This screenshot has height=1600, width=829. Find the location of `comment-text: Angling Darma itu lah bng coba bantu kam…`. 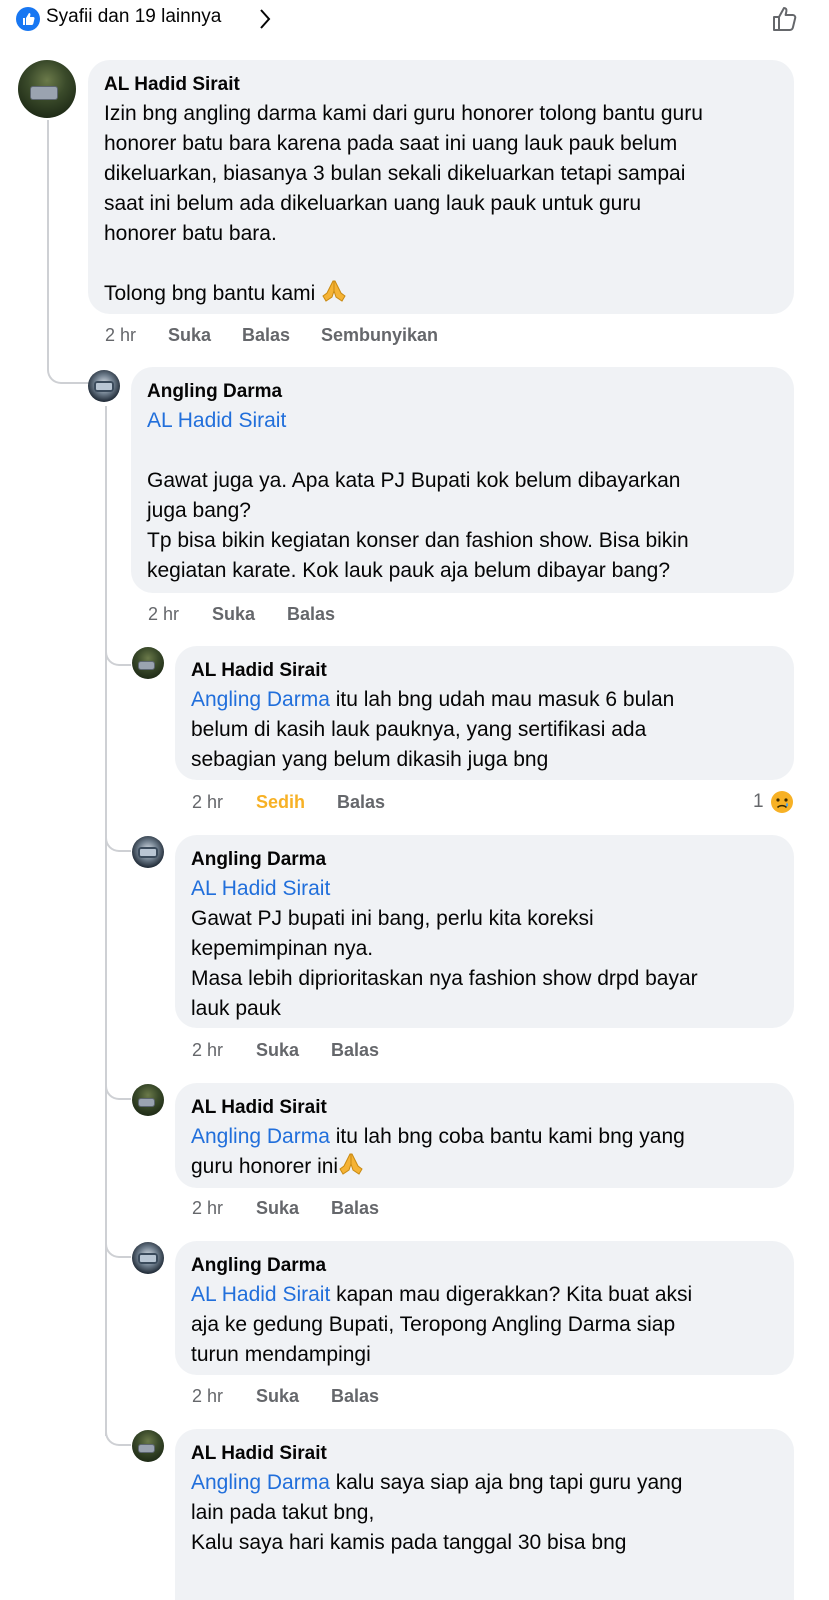

comment-text: Angling Darma itu lah bng coba bantu kam… is located at coordinates (438, 1136).